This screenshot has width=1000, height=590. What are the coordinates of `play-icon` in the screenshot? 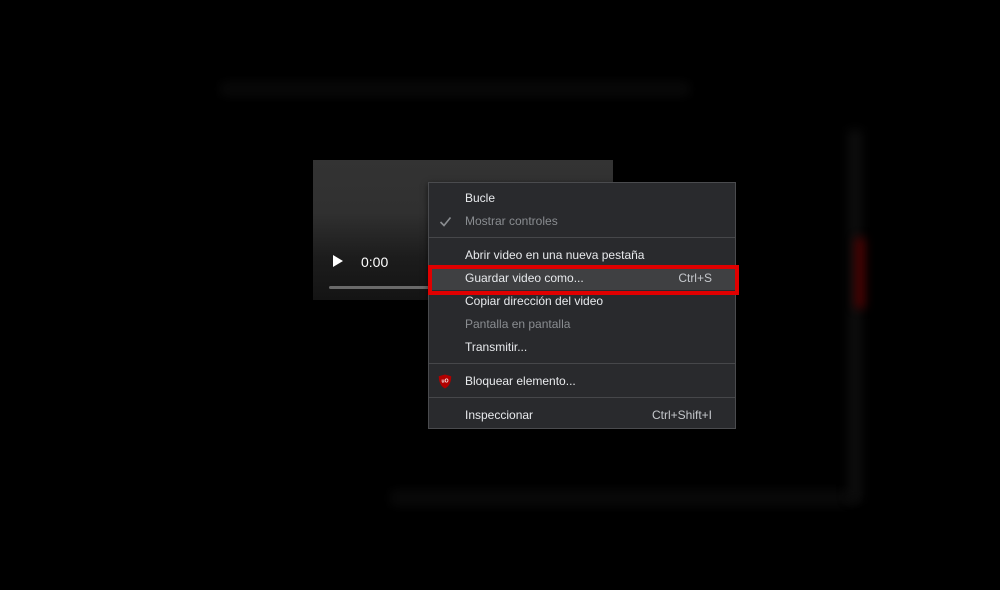 It's located at (338, 261).